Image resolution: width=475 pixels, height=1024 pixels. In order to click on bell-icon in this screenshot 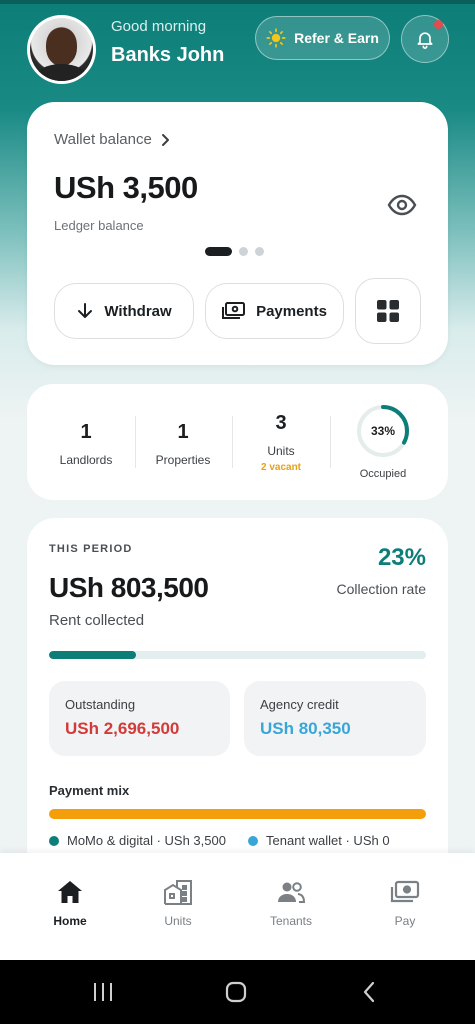, I will do `click(425, 40)`.